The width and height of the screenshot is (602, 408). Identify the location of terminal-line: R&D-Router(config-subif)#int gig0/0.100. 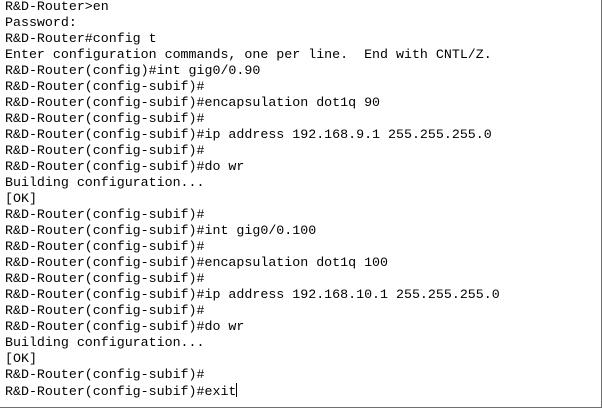
(161, 230).